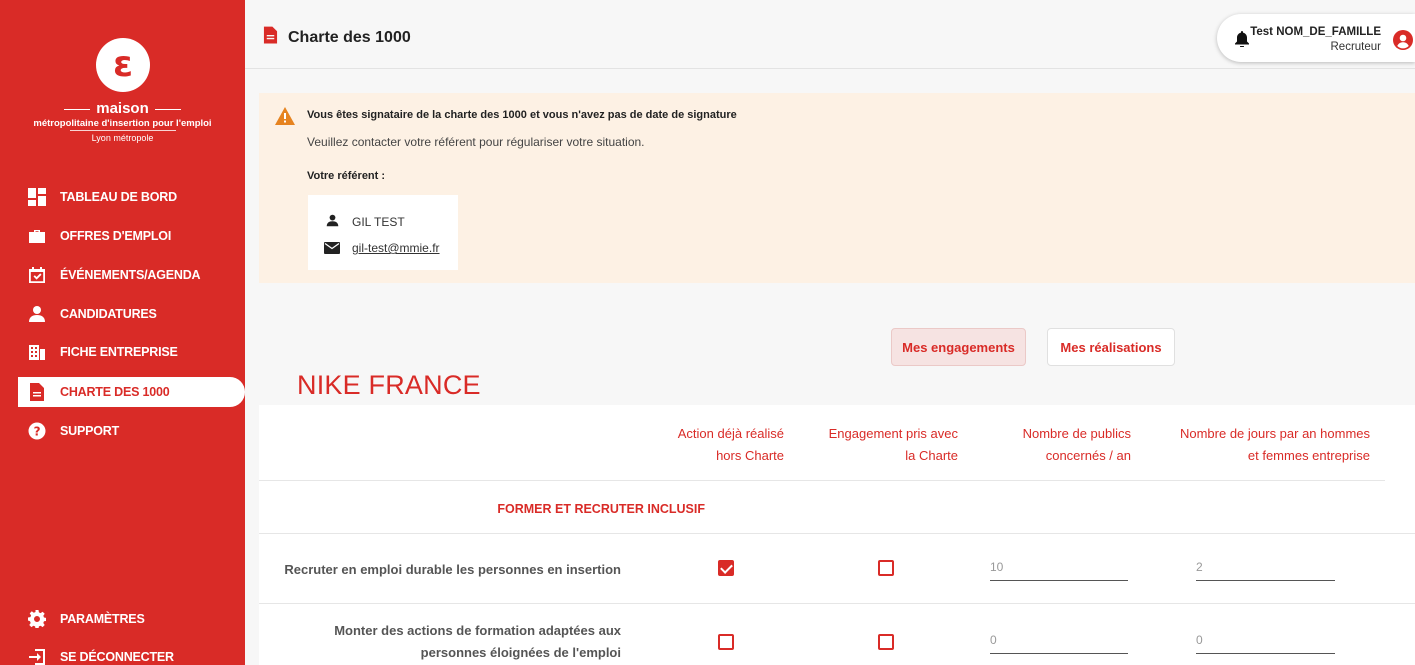 The height and width of the screenshot is (665, 1415). I want to click on gear-icon, so click(37, 619).